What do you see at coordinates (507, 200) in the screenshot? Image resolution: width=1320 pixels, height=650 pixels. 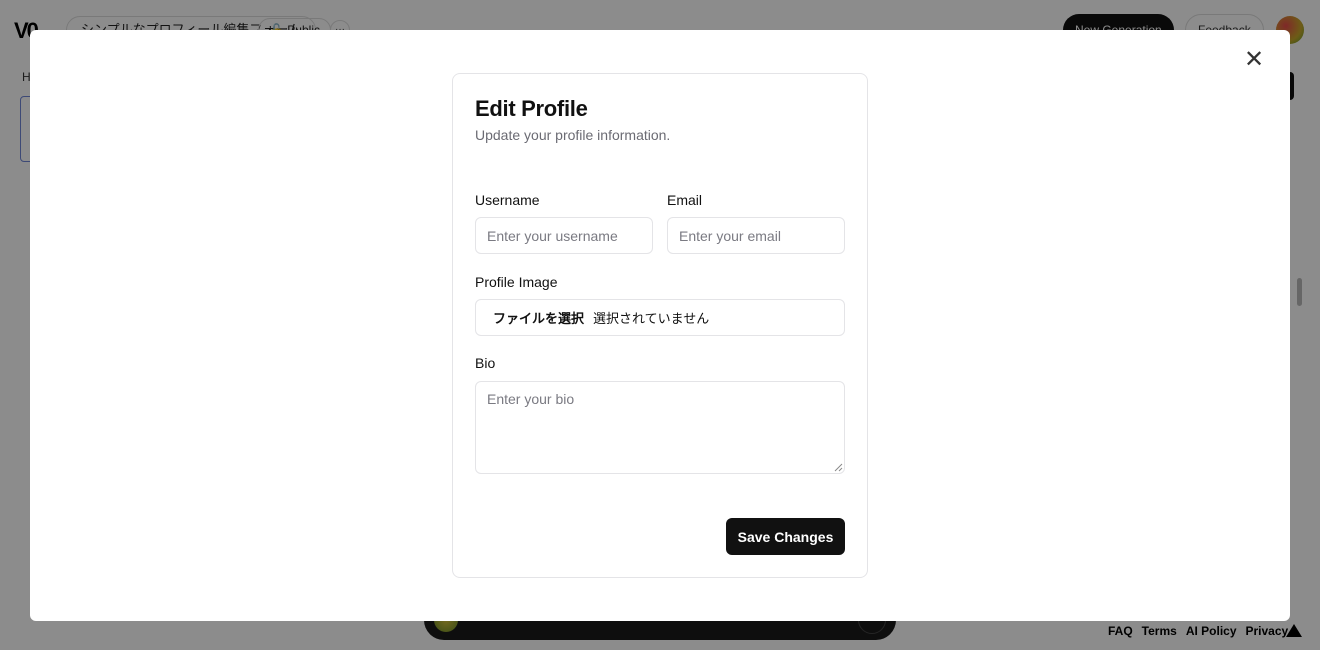 I see `username-label: Username` at bounding box center [507, 200].